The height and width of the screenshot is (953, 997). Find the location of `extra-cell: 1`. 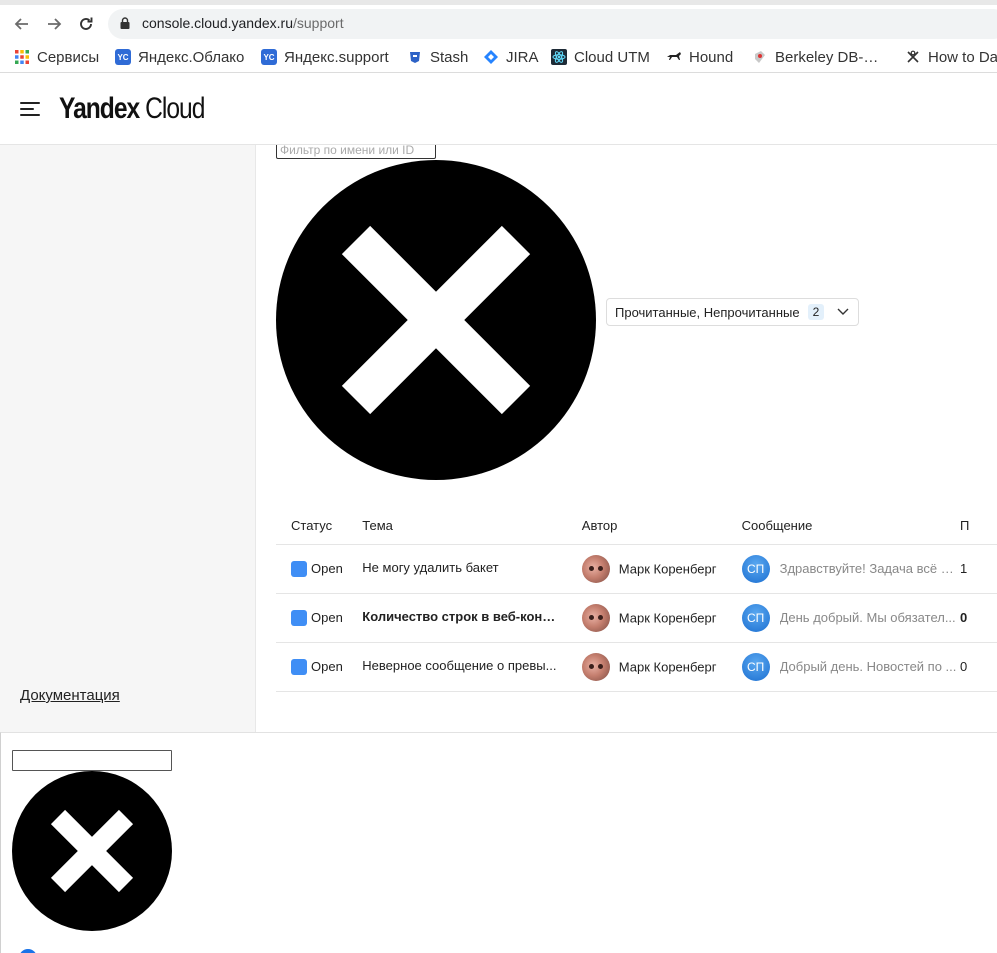

extra-cell: 1 is located at coordinates (964, 568).